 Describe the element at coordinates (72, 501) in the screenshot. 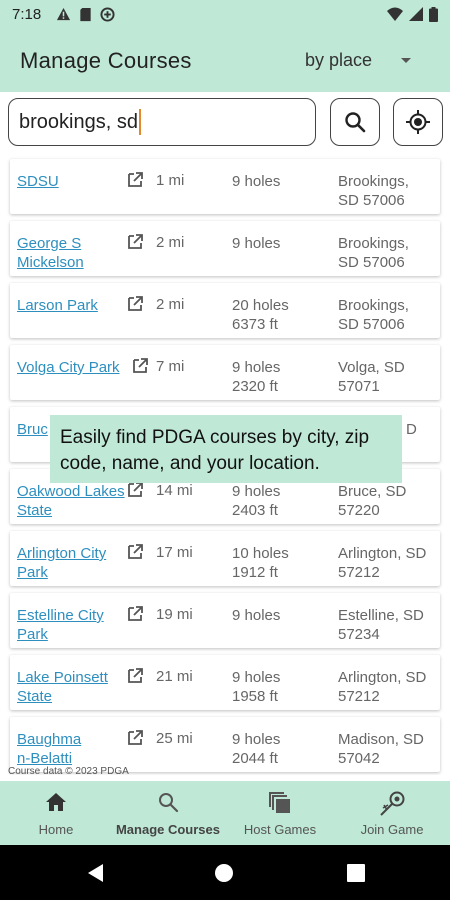

I see `course-name-link: Oakwood Lakes State` at that location.